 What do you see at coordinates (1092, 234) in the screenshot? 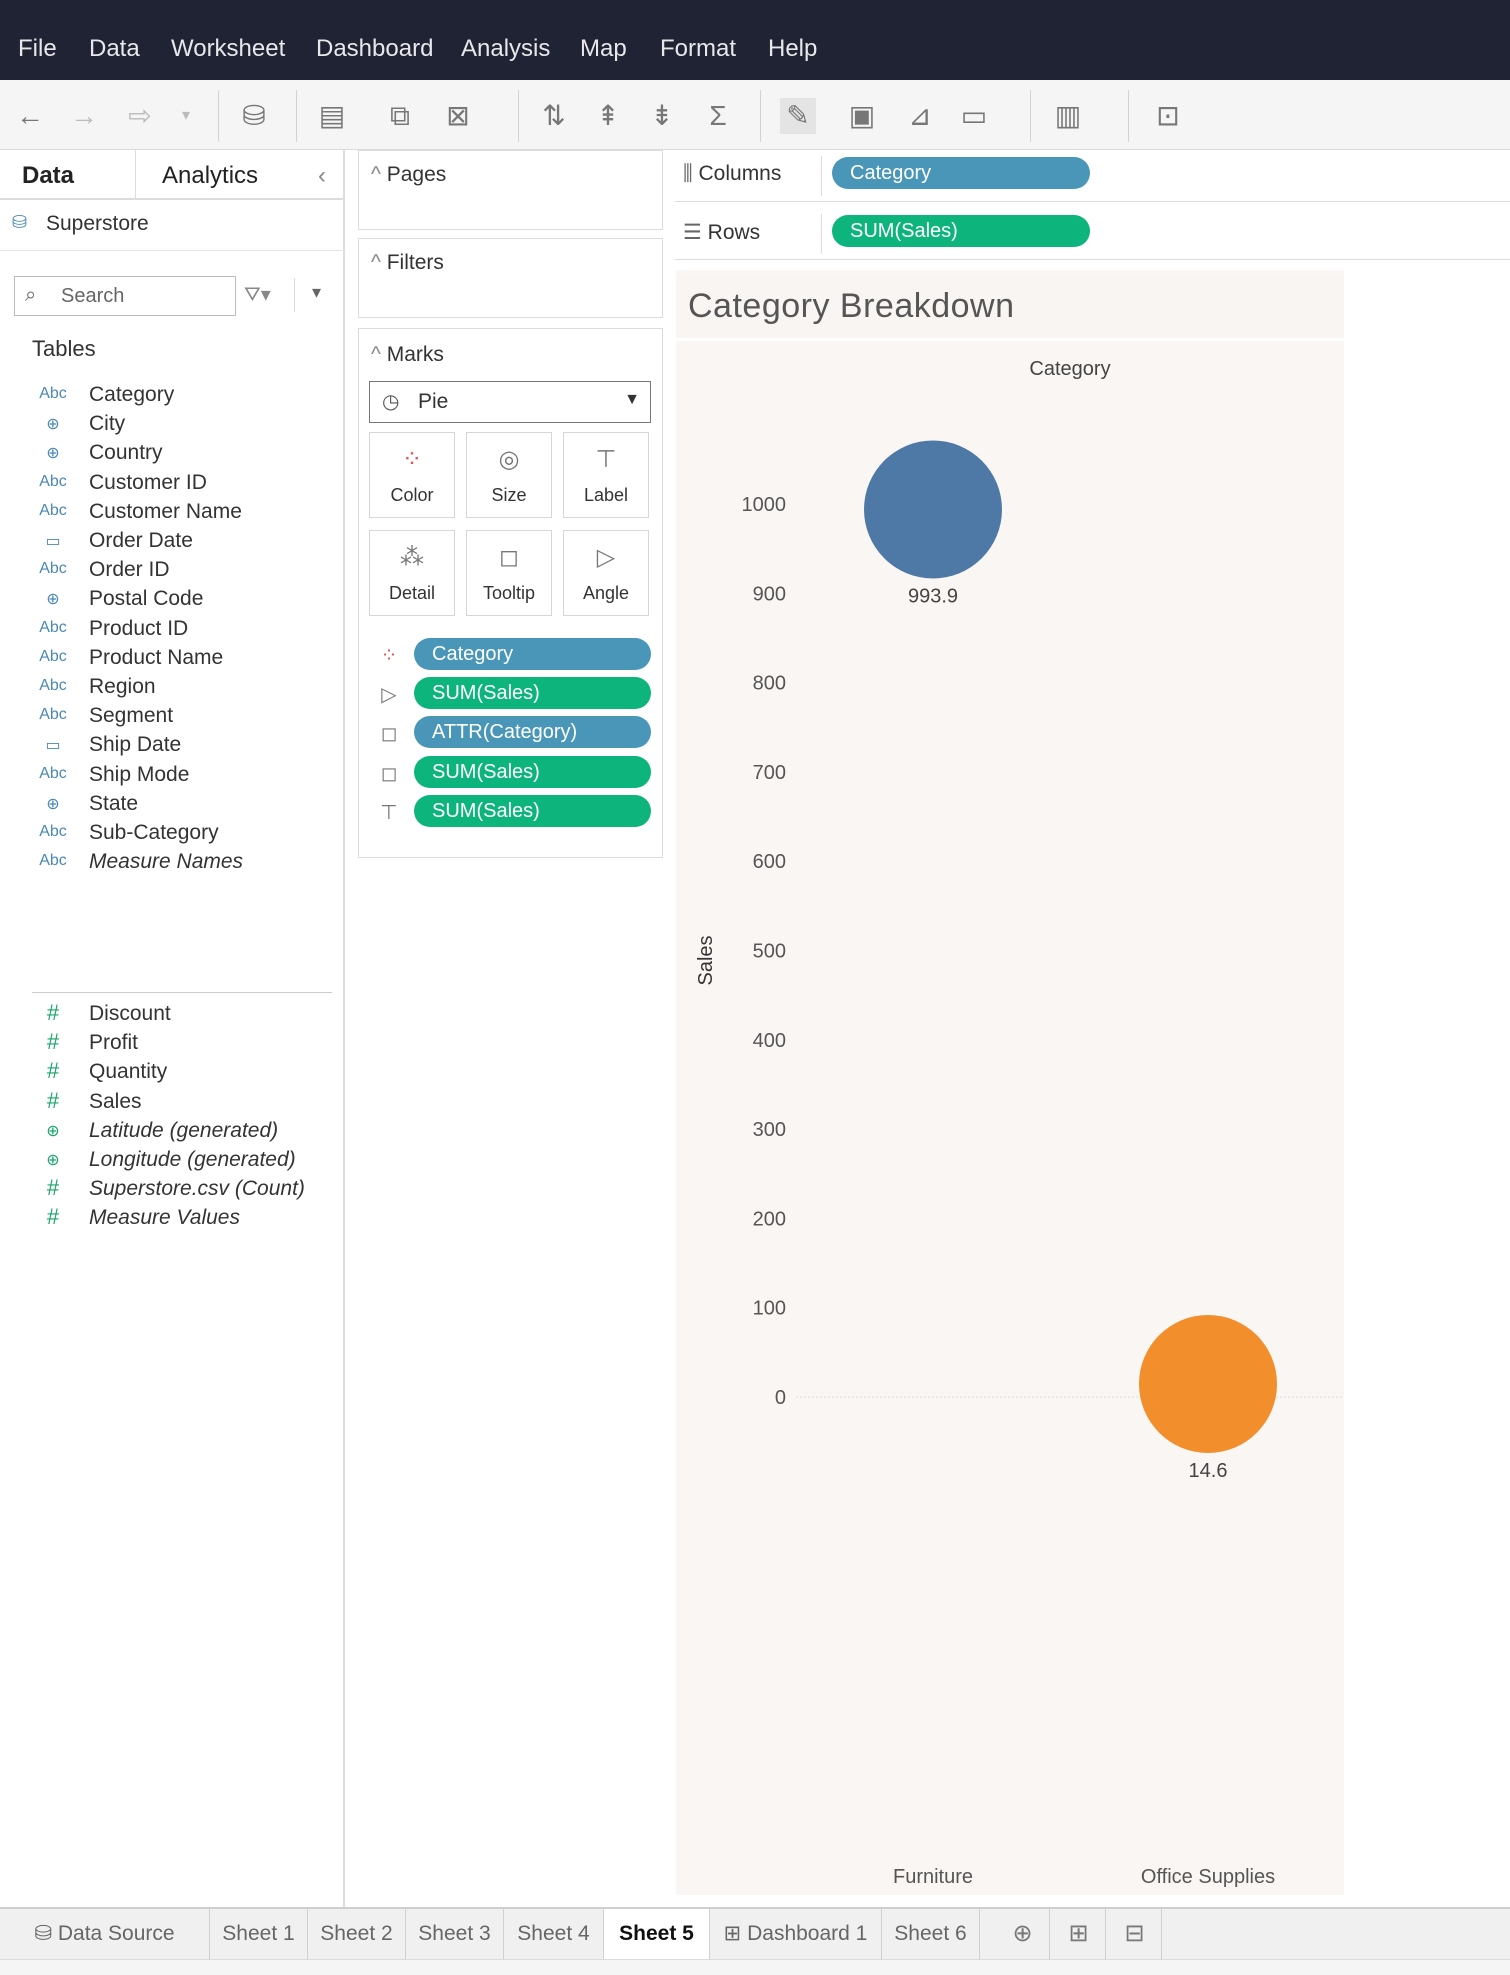
I see `rows-shelf: ☰ Rows SUM(Sales)` at bounding box center [1092, 234].